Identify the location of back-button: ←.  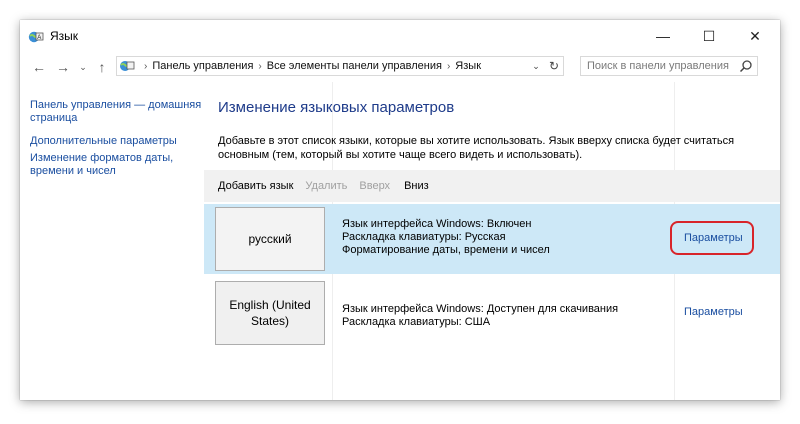
(39, 67).